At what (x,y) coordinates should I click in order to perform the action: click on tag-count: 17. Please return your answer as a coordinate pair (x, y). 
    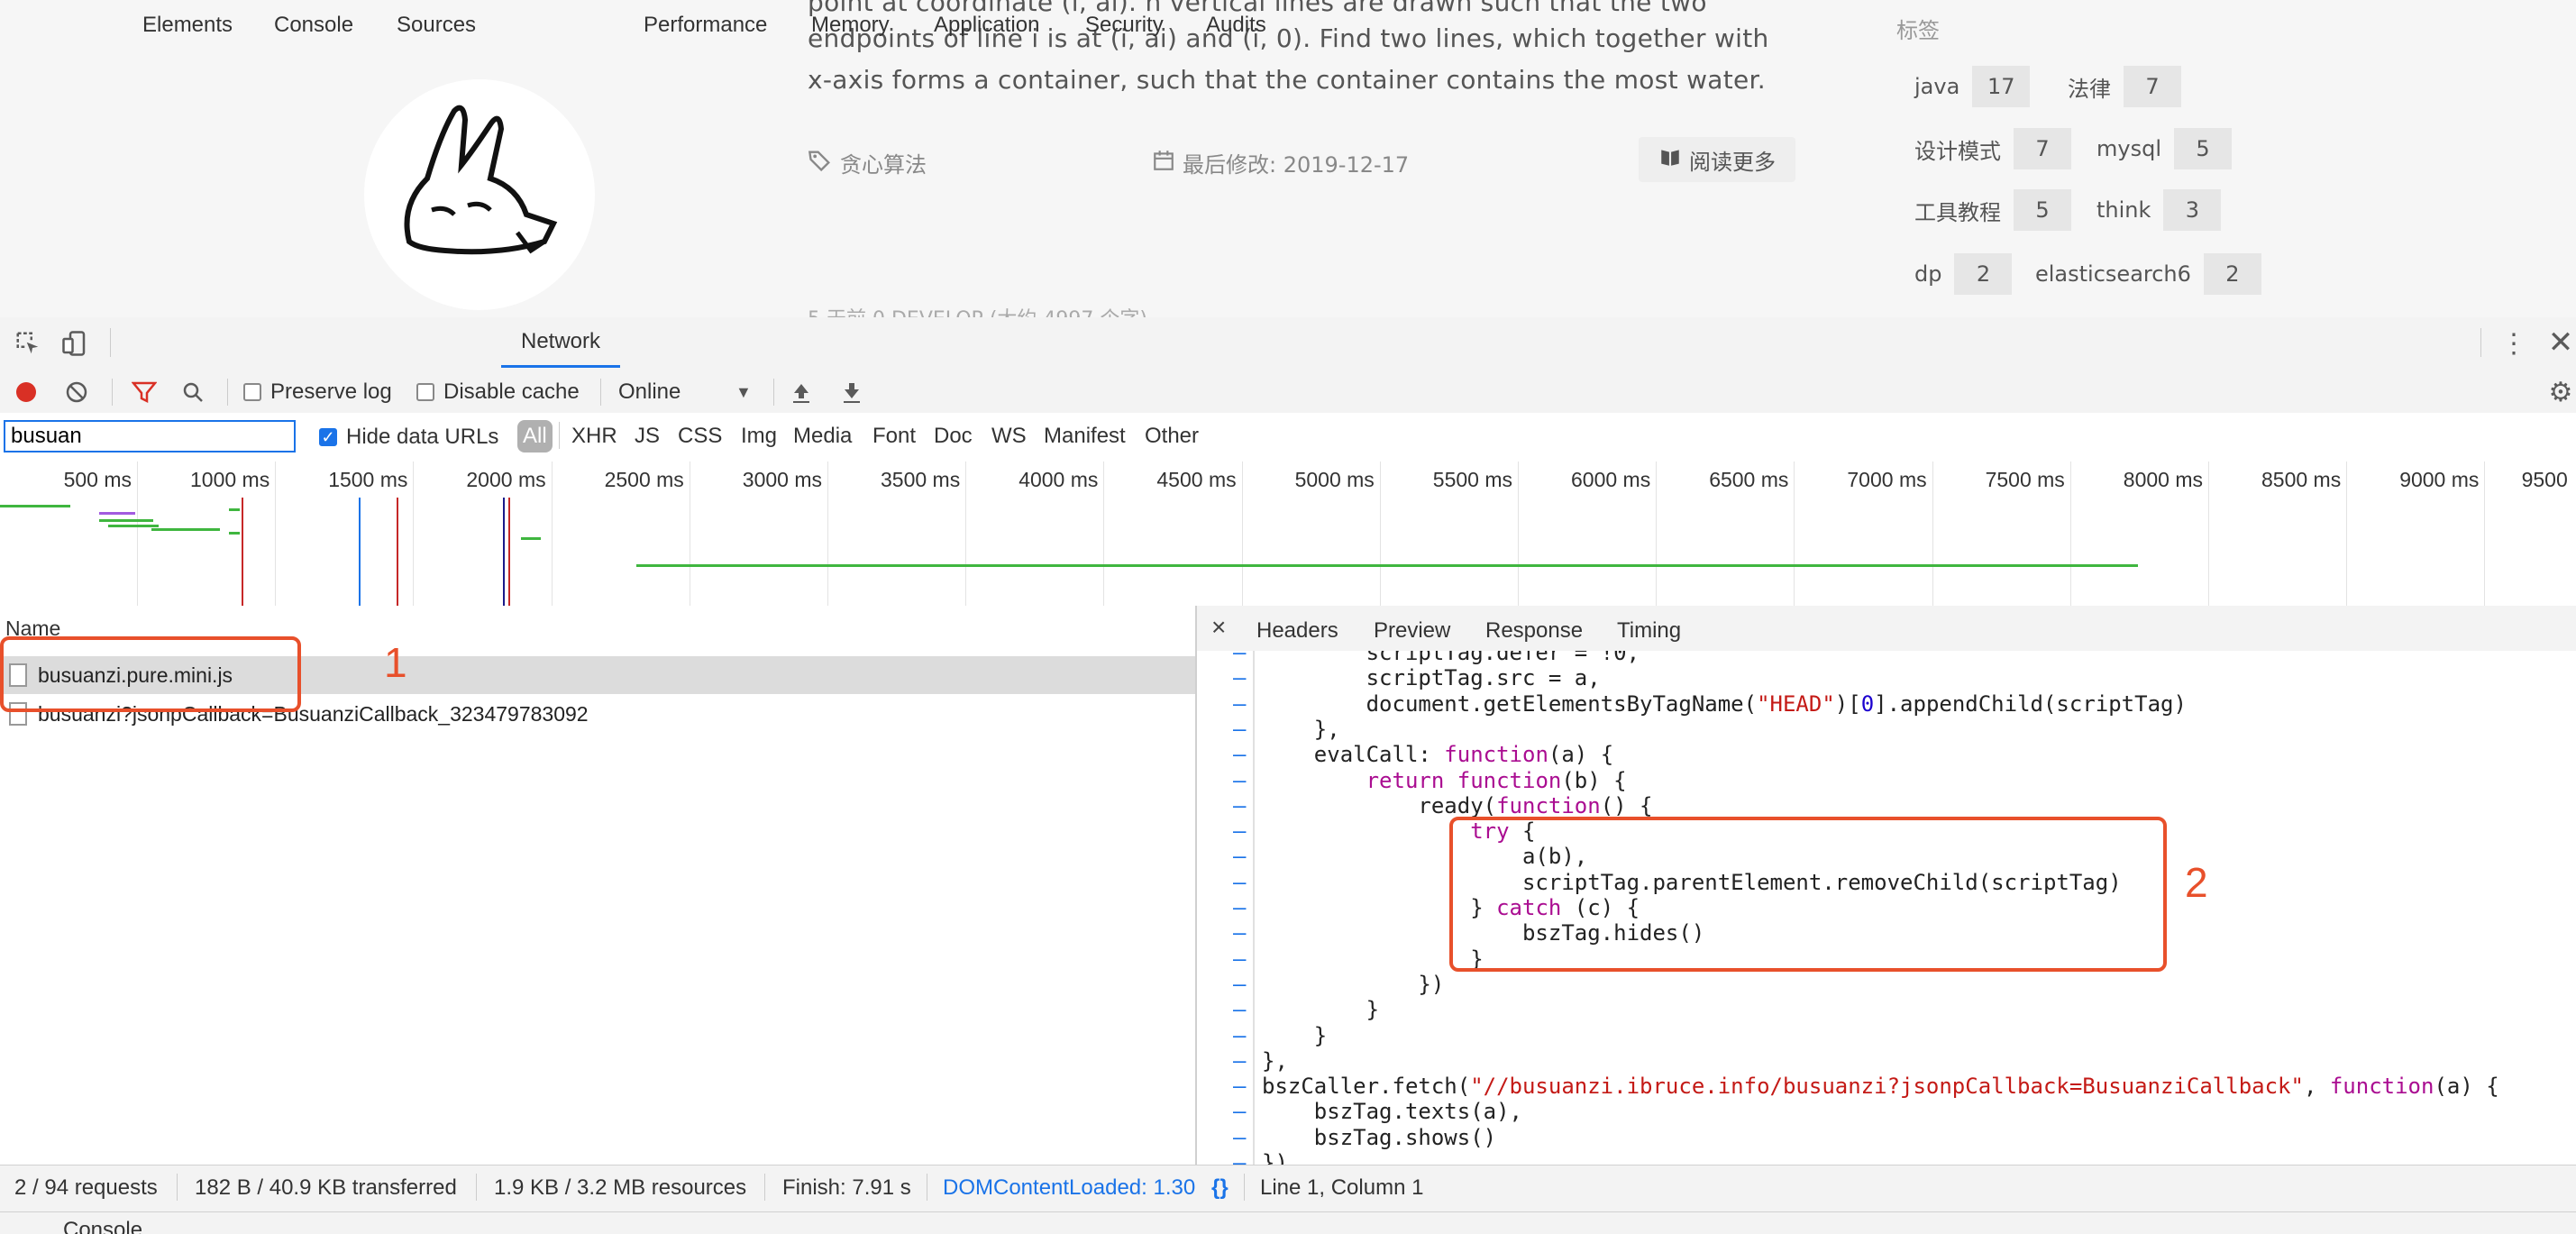
    Looking at the image, I should click on (2001, 86).